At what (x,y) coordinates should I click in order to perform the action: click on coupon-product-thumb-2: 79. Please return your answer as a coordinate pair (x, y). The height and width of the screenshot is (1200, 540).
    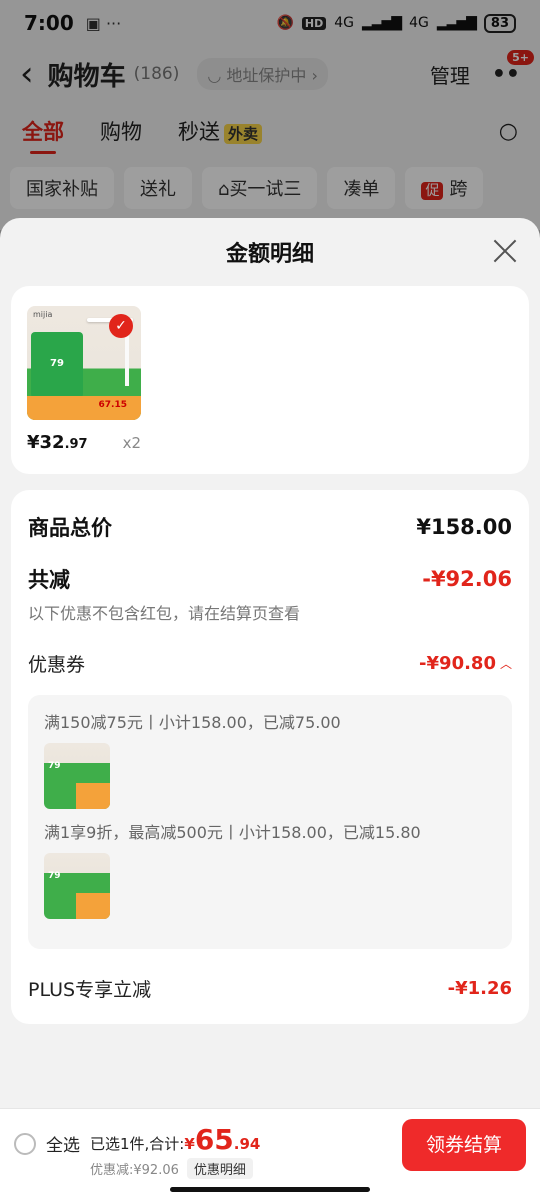
    Looking at the image, I should click on (77, 886).